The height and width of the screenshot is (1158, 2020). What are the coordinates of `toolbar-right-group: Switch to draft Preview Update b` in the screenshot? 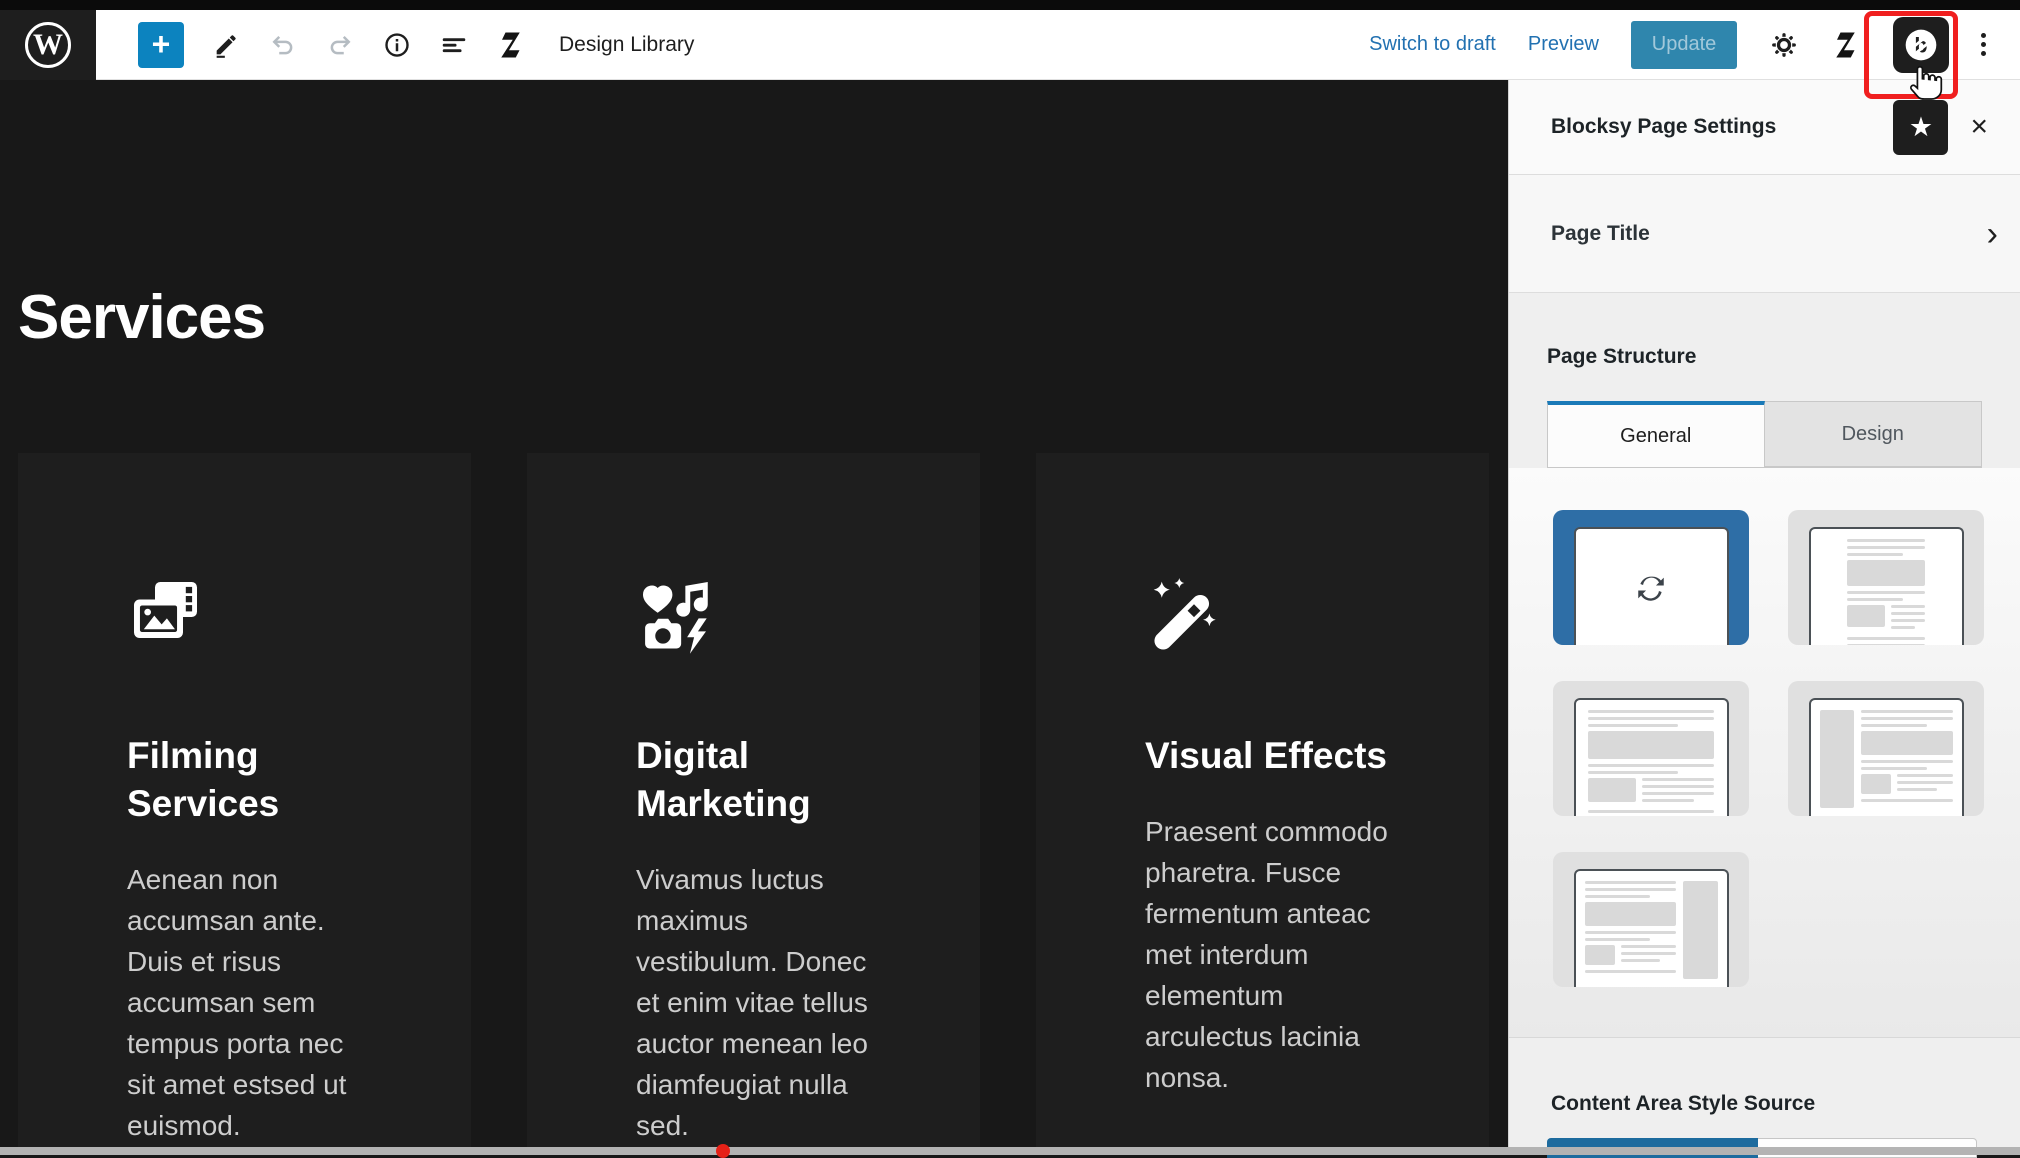 It's located at (1694, 44).